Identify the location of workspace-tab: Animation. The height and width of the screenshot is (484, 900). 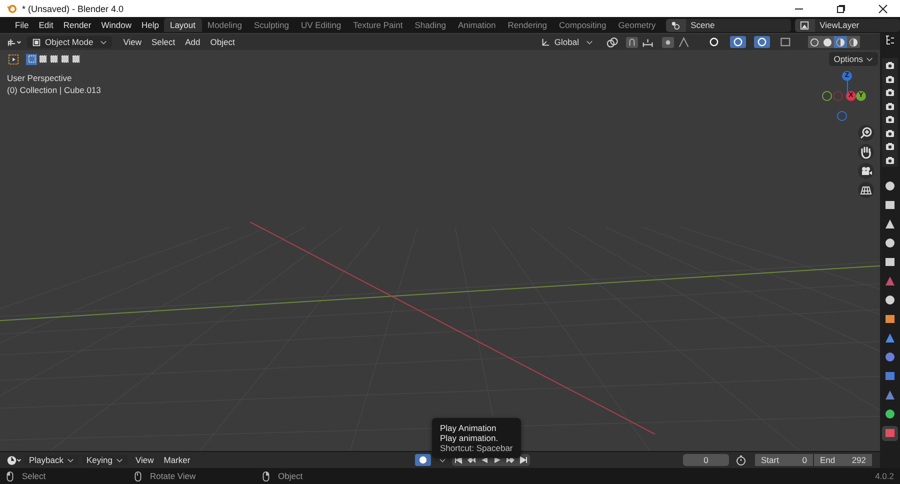
(477, 25).